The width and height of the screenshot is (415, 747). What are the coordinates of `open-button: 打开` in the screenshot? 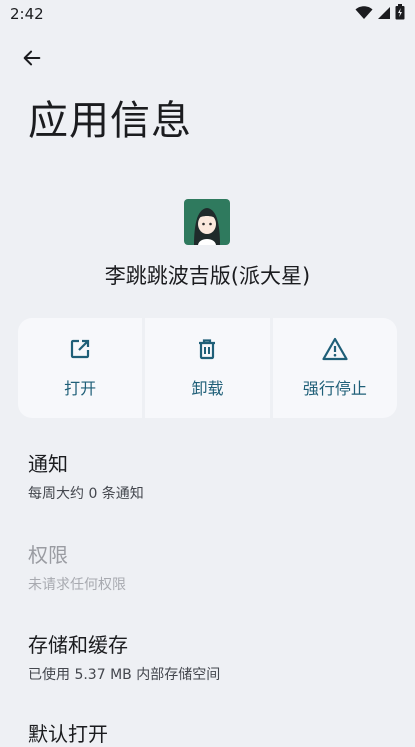 It's located at (80, 368).